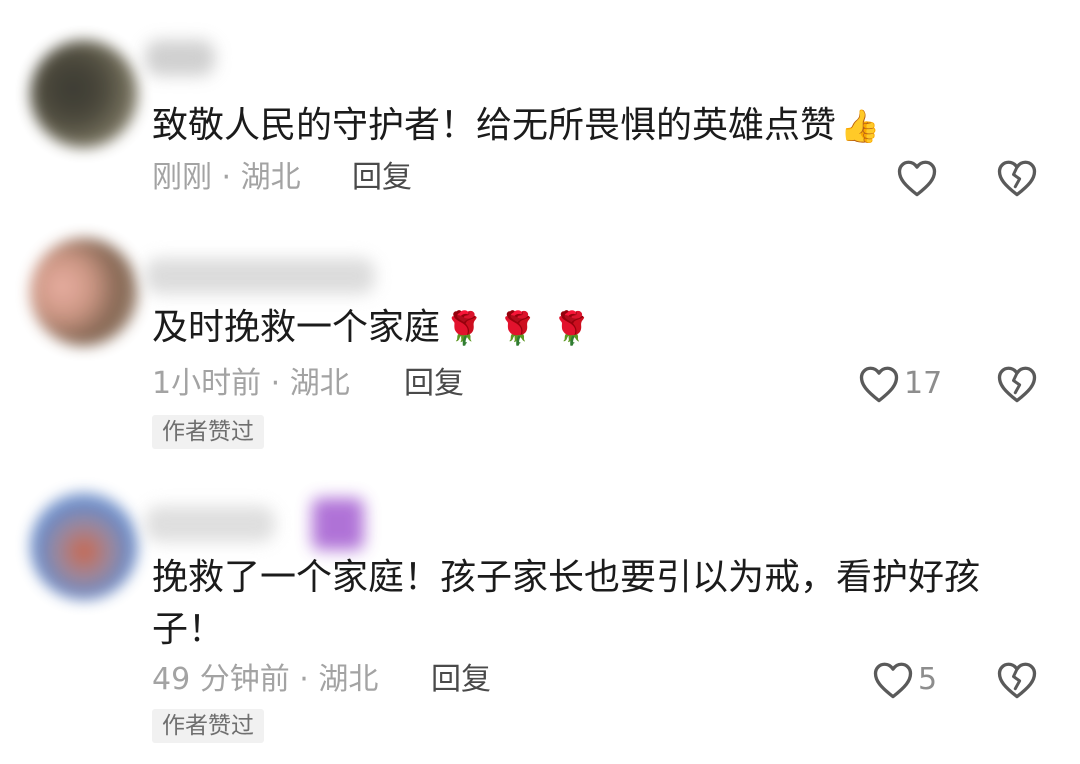  Describe the element at coordinates (893, 680) in the screenshot. I see `heart-outline-icon` at that location.